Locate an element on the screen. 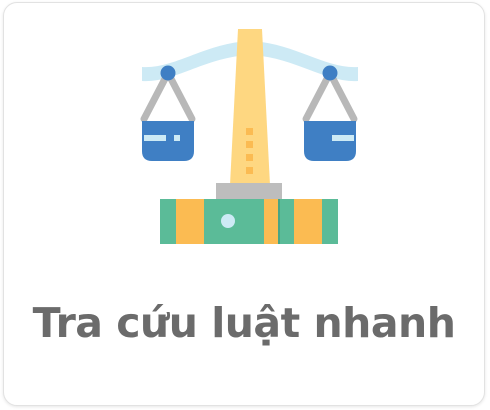  scale-plinth is located at coordinates (249, 191).